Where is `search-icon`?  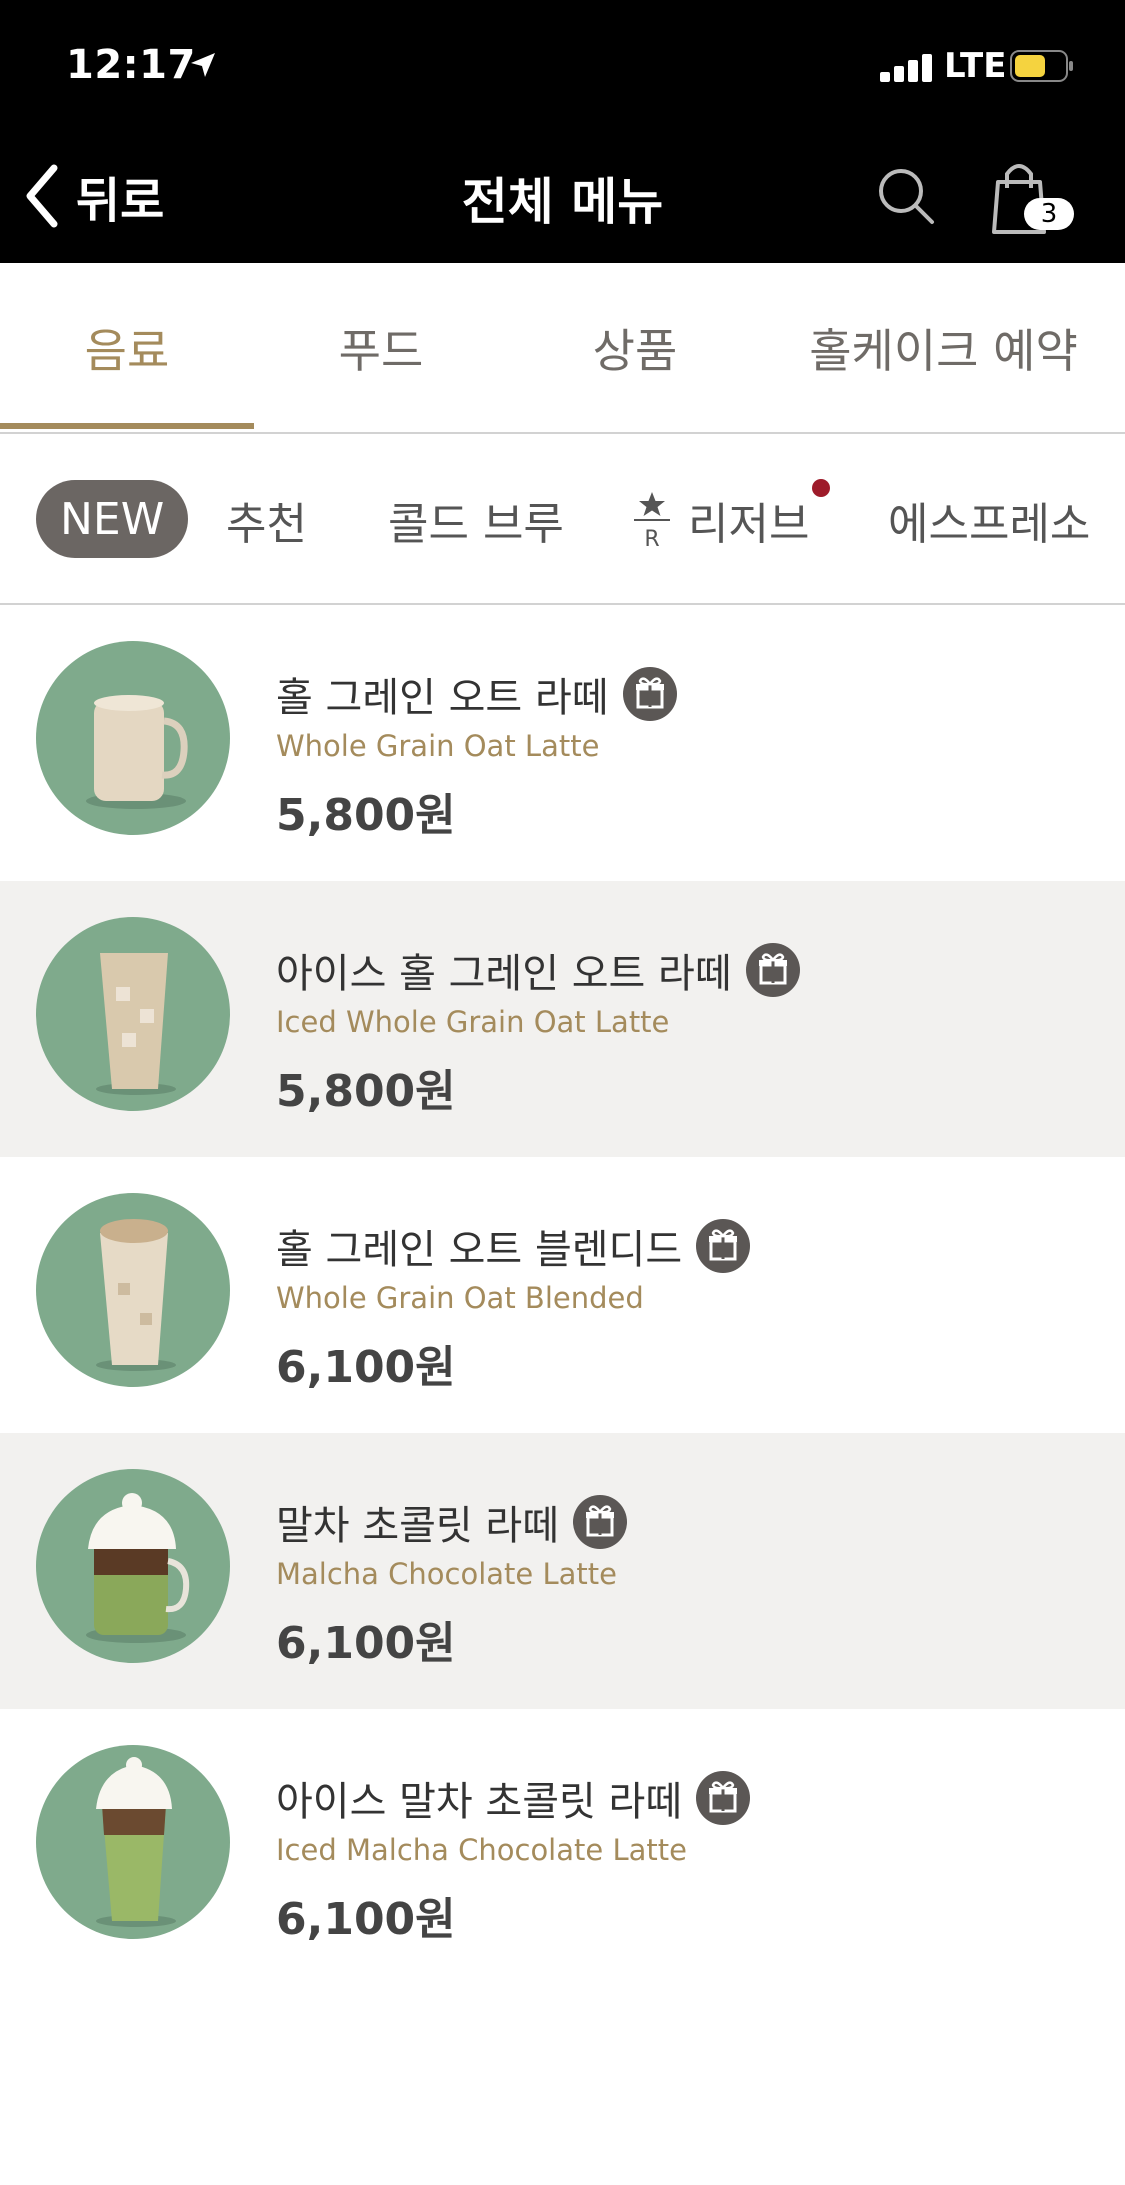
search-icon is located at coordinates (906, 196).